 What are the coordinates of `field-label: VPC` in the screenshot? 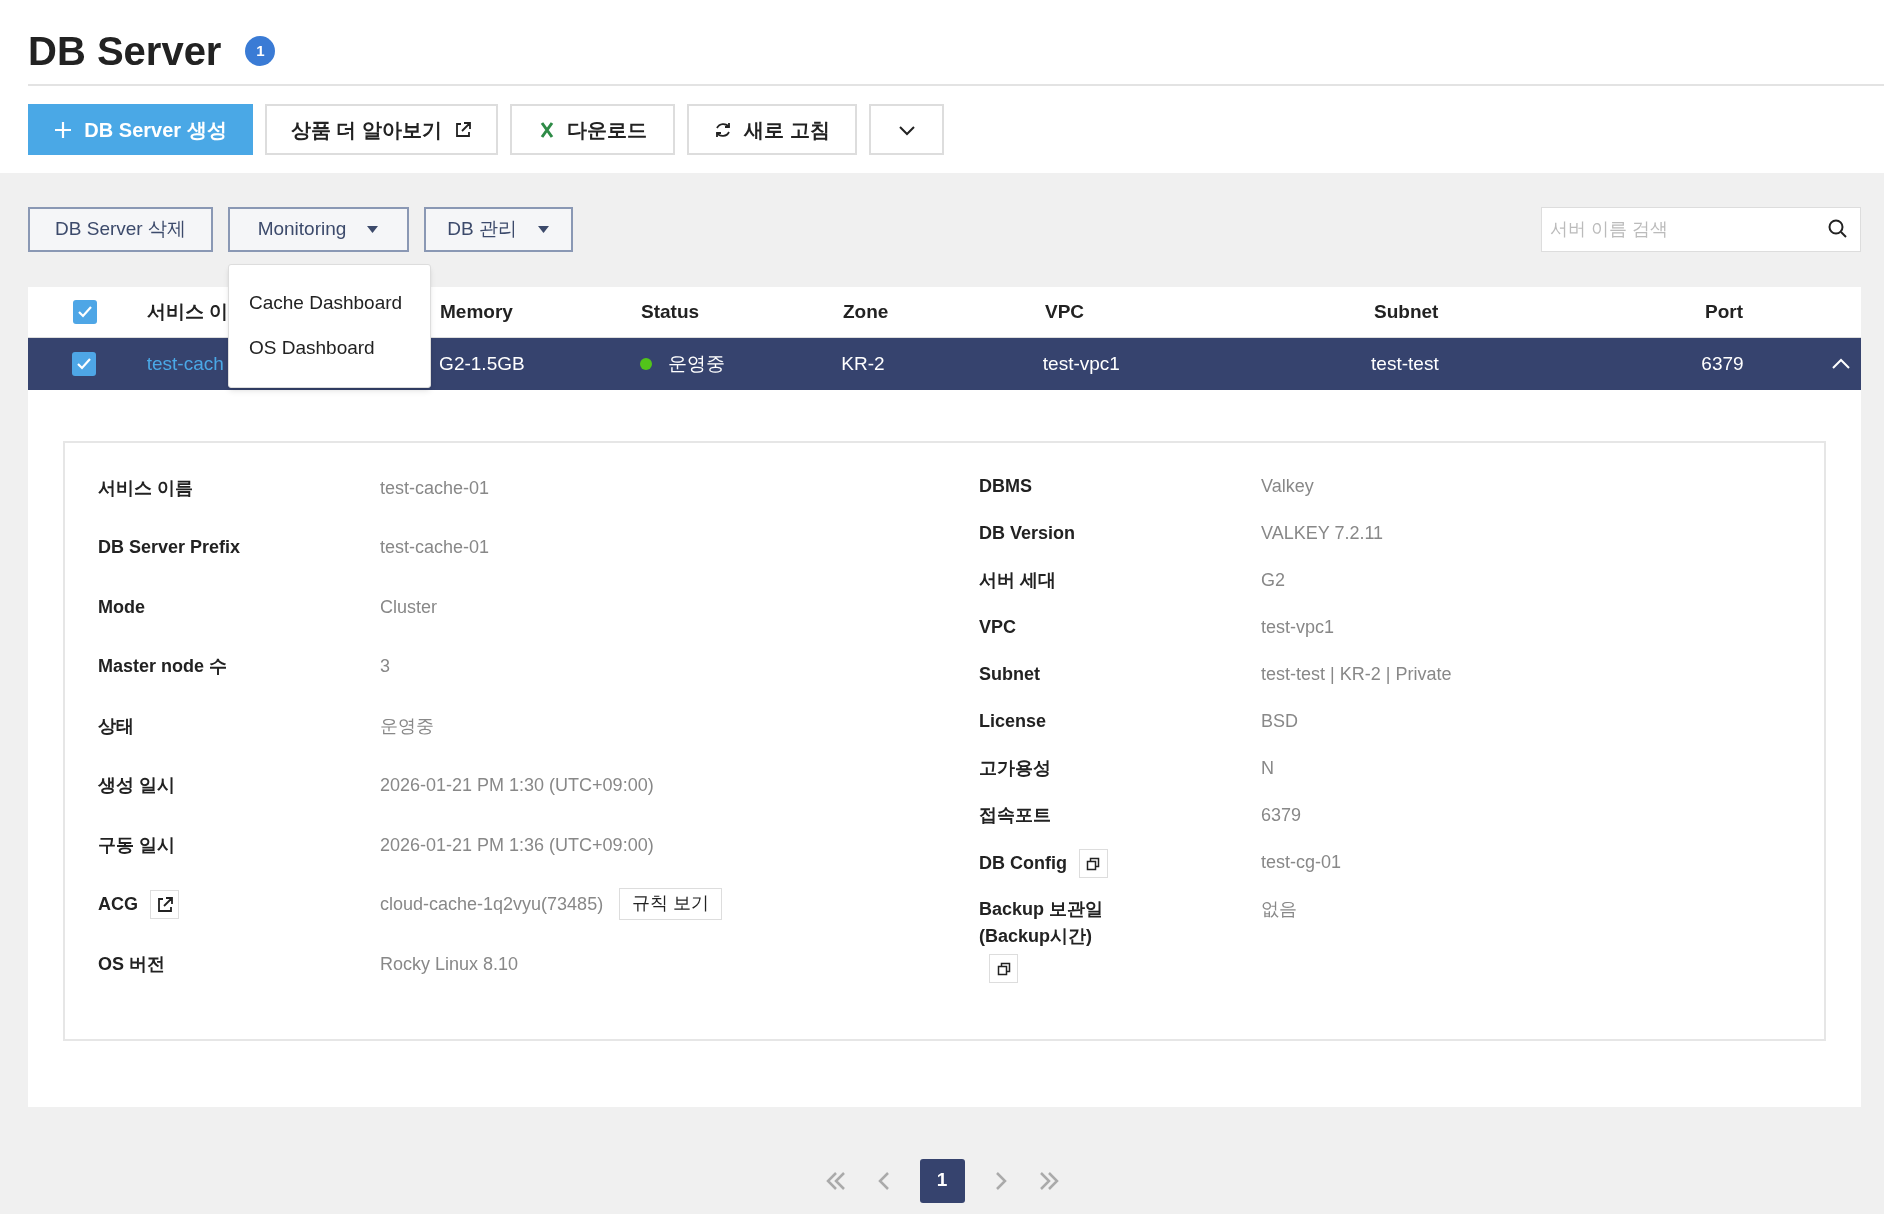 It's located at (997, 627).